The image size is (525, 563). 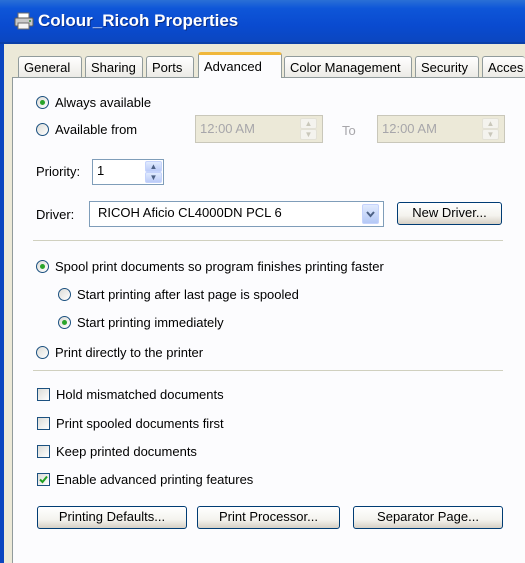 What do you see at coordinates (2, 303) in the screenshot?
I see `window-frame` at bounding box center [2, 303].